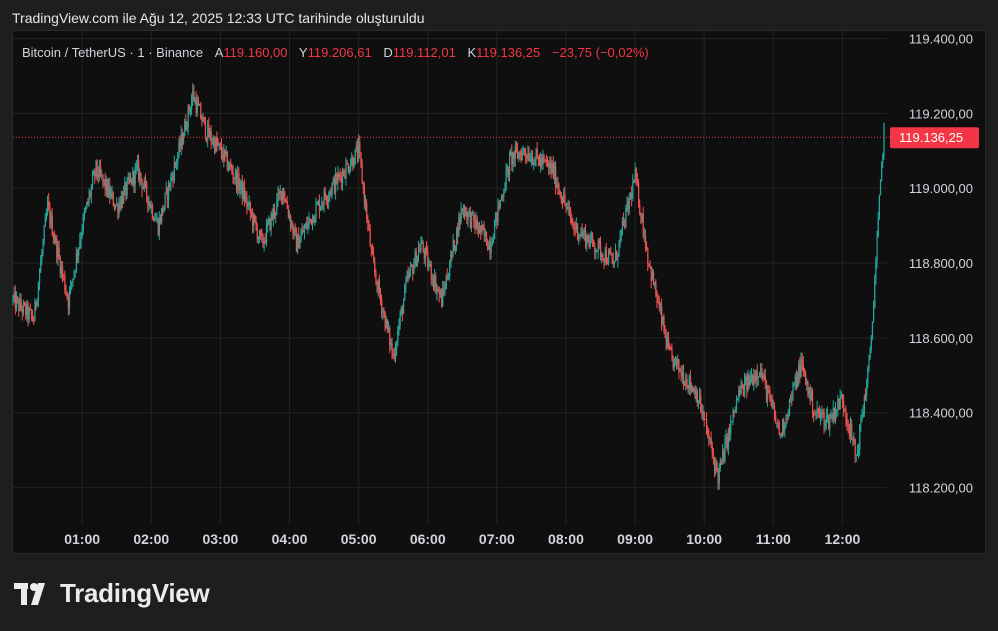 The image size is (998, 631). Describe the element at coordinates (704, 539) in the screenshot. I see `time-tick-label: 10:00` at that location.